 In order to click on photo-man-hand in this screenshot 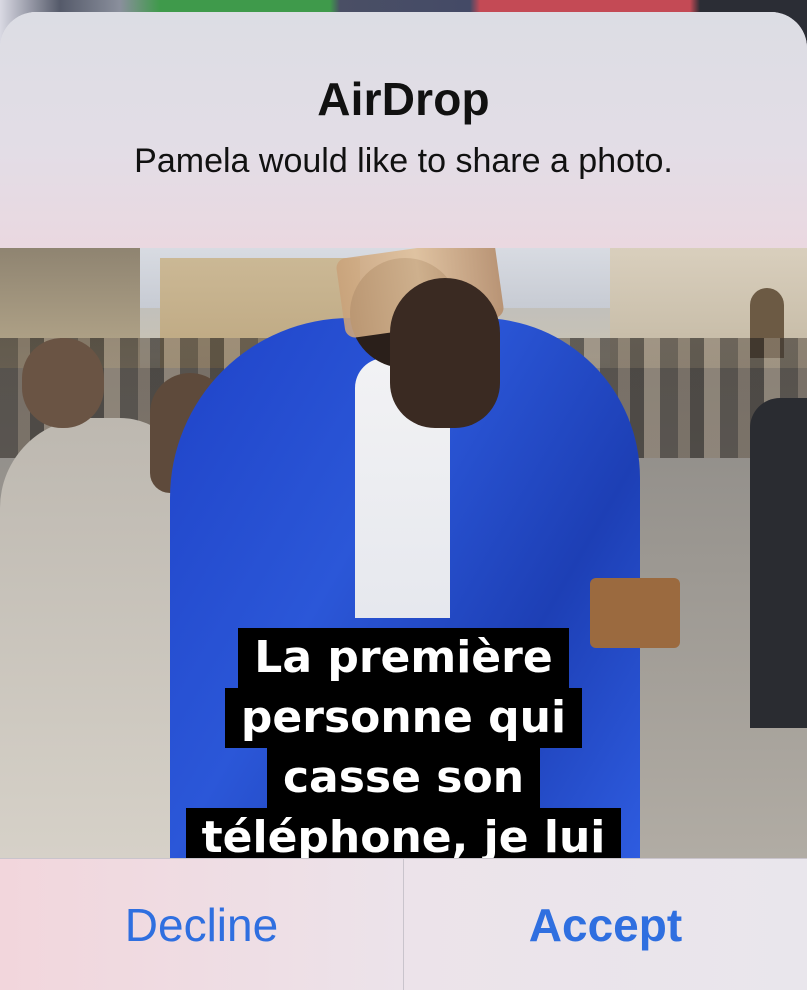, I will do `click(445, 353)`.